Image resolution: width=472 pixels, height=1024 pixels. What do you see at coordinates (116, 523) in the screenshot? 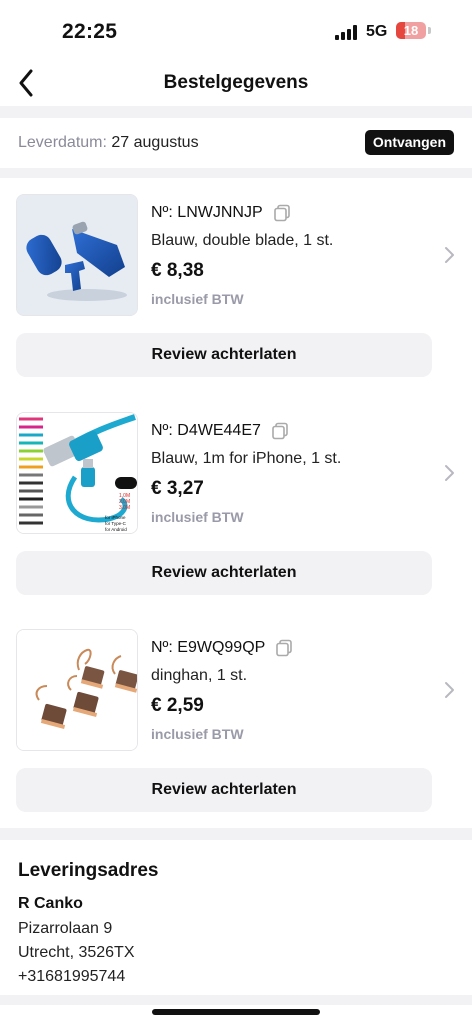
I see `svg-text: for Type-C` at bounding box center [116, 523].